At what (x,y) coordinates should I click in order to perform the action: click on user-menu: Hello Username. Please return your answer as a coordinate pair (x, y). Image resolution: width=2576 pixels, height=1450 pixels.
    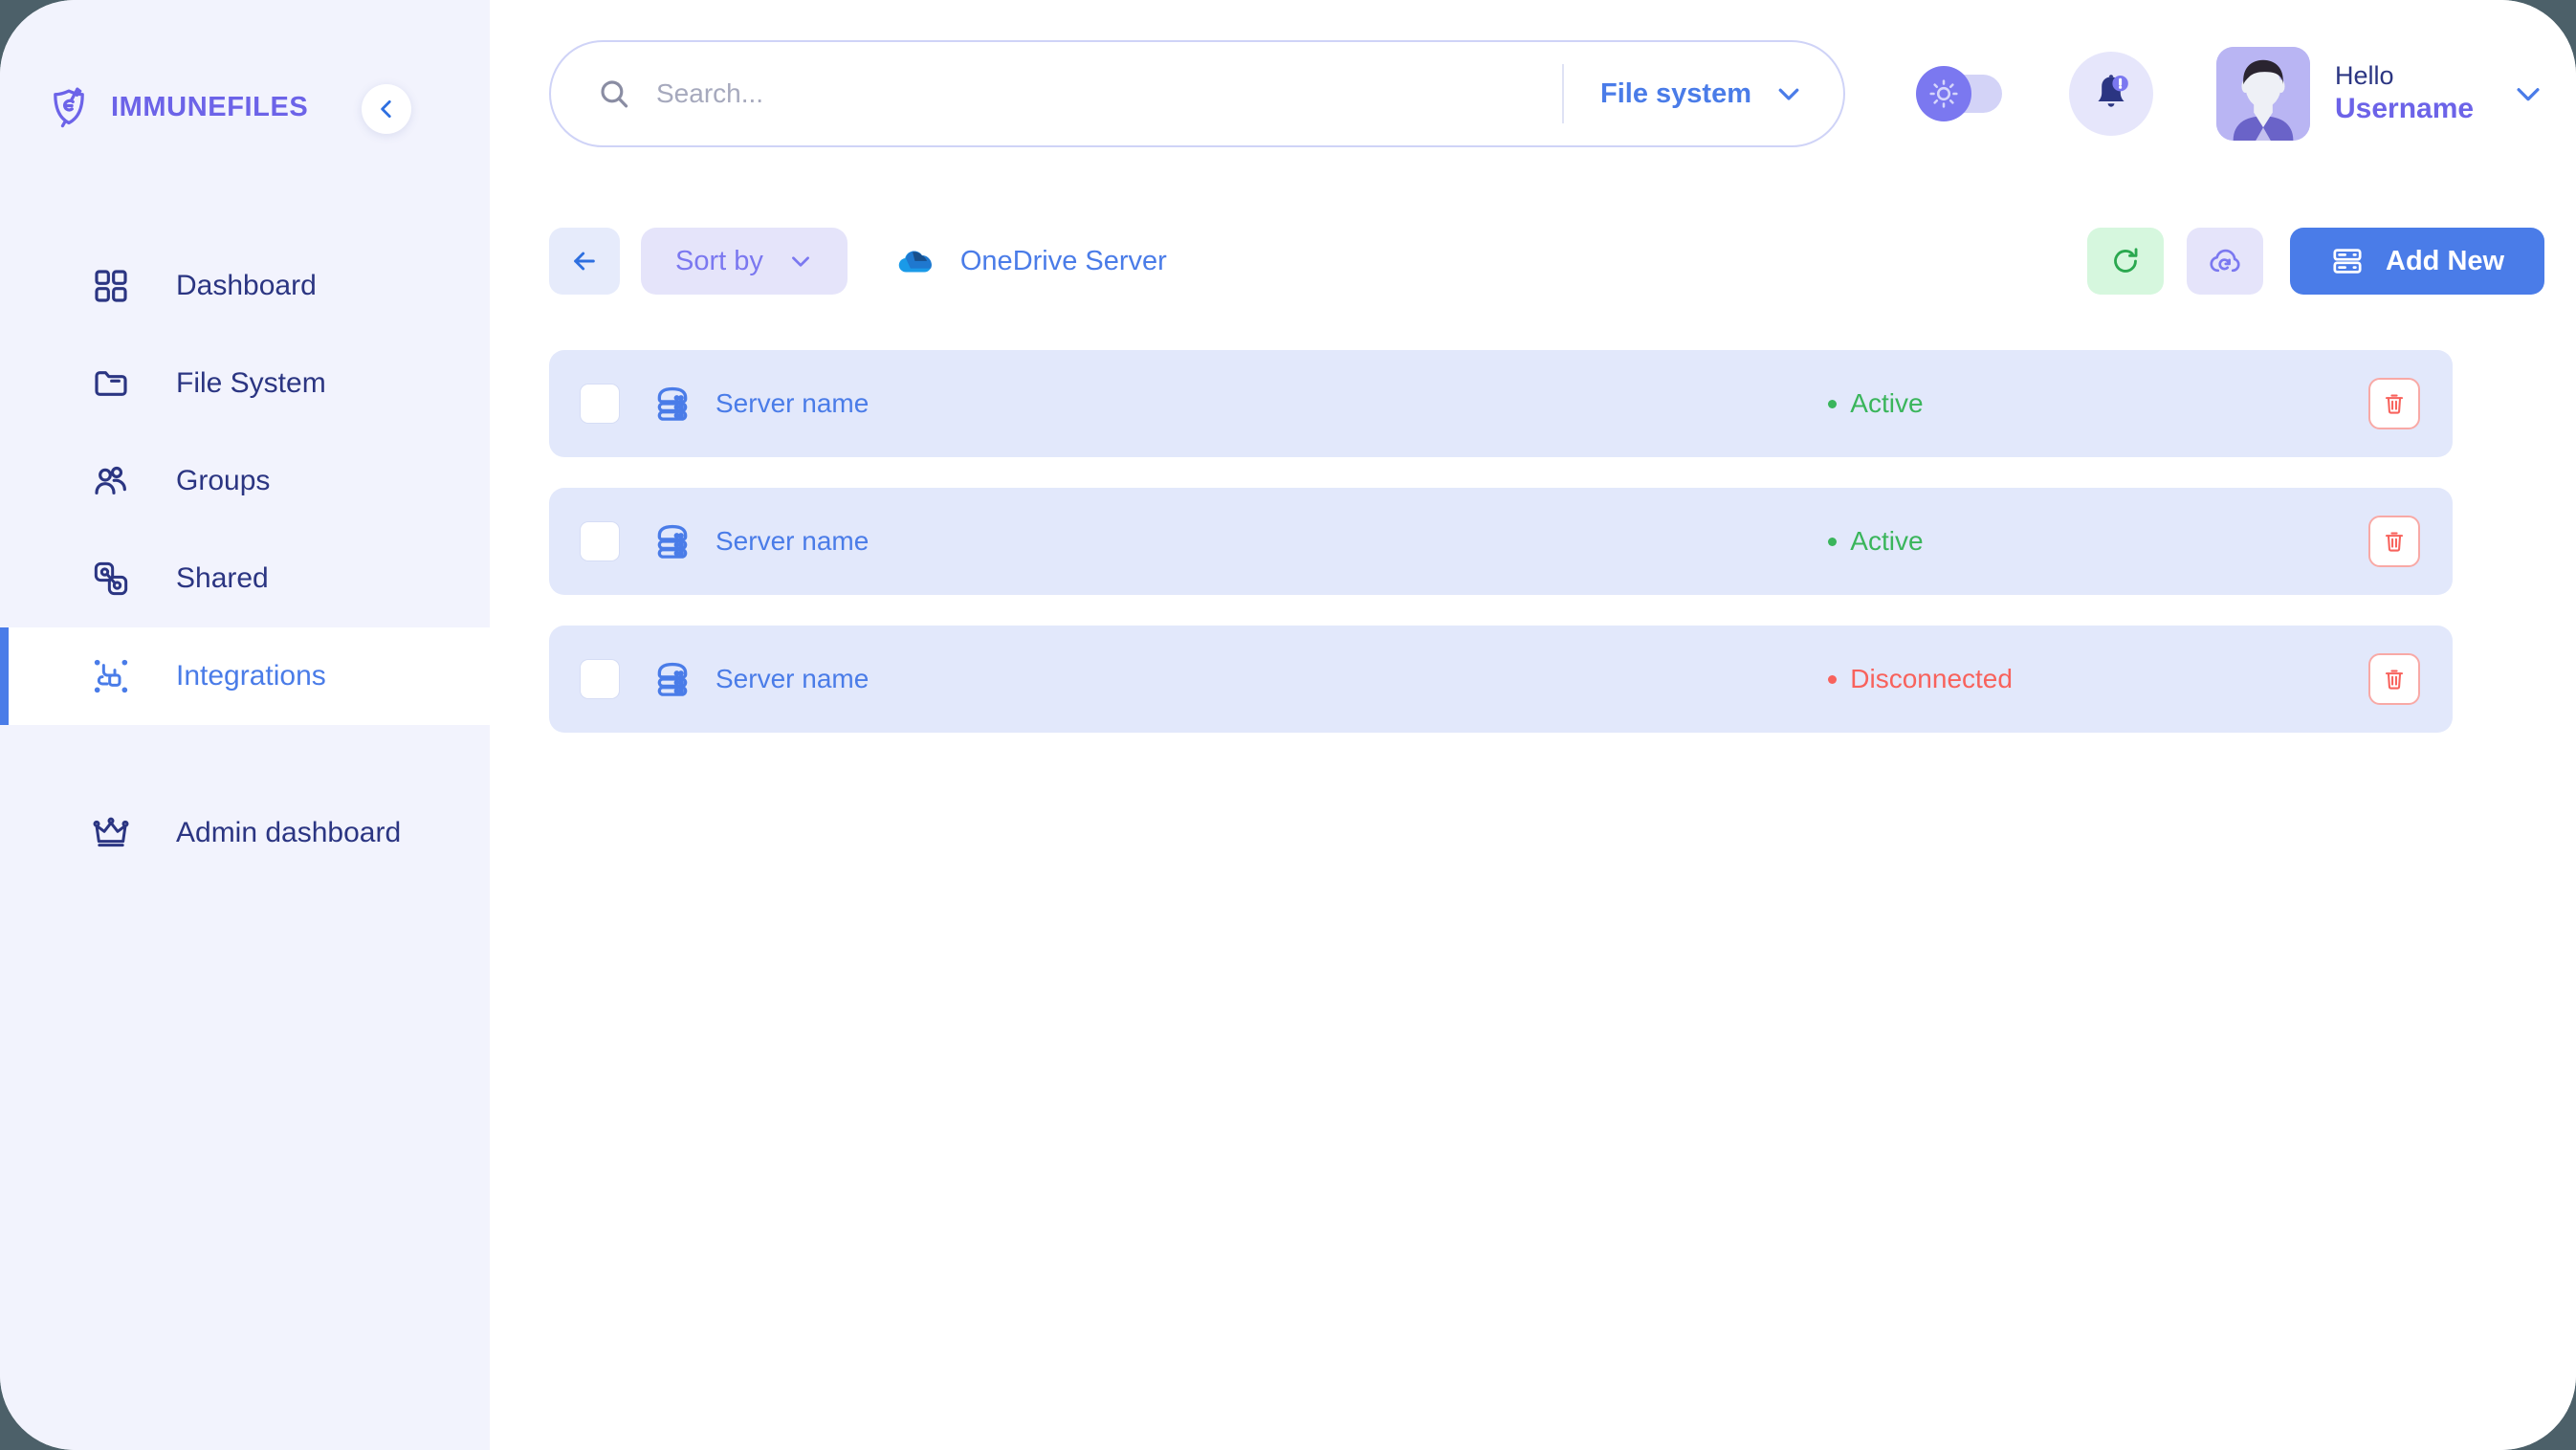
    Looking at the image, I should click on (2380, 94).